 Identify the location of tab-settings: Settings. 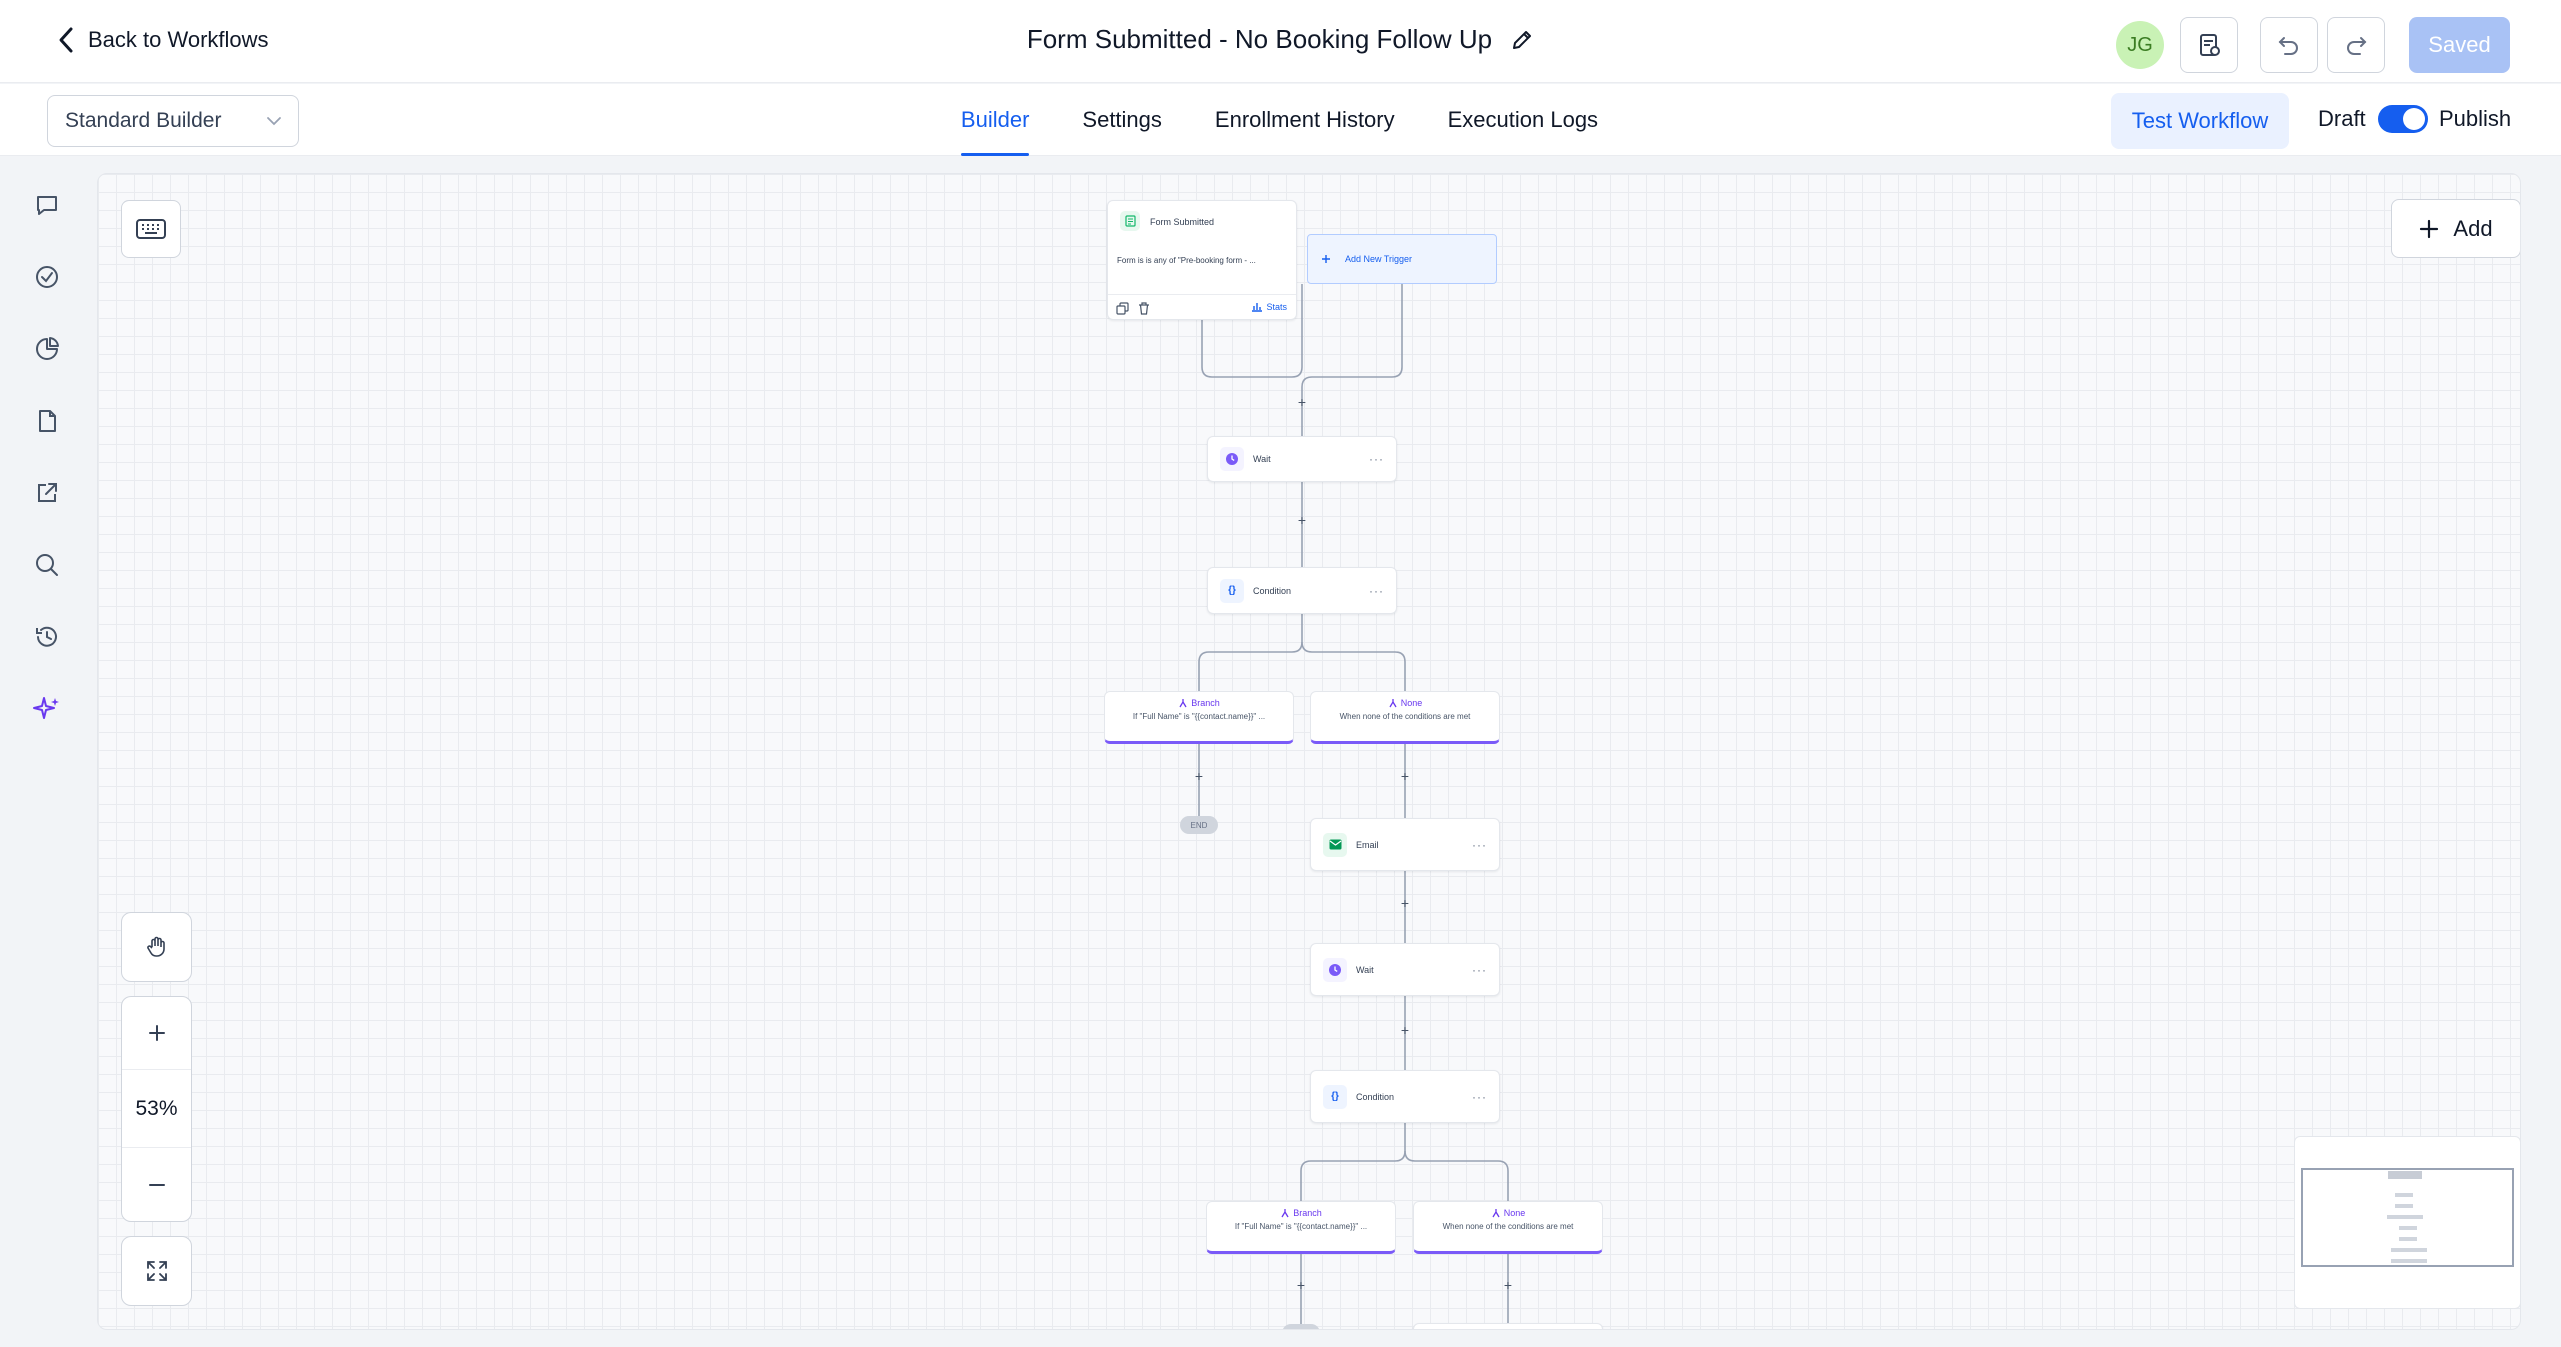
(1122, 120).